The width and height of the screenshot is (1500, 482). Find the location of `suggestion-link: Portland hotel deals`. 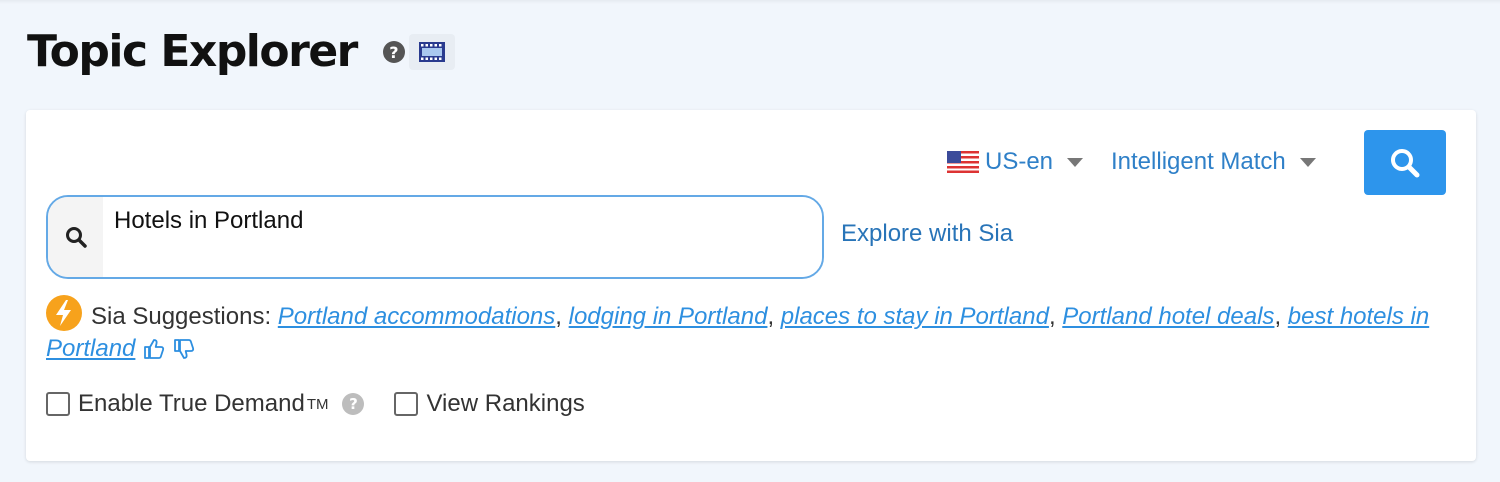

suggestion-link: Portland hotel deals is located at coordinates (1168, 316).